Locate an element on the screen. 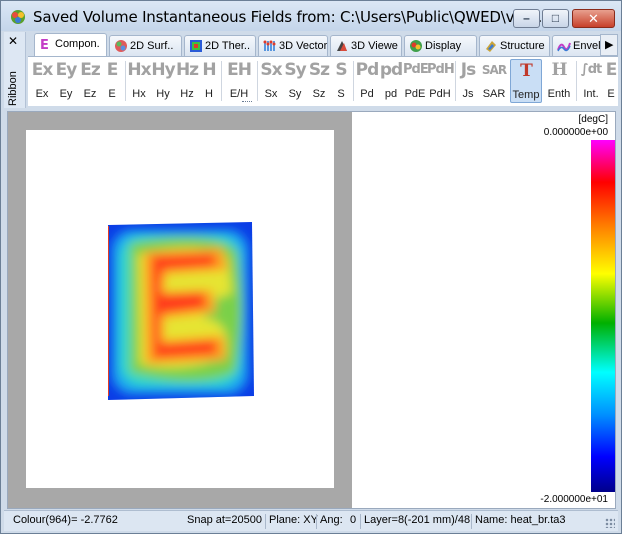 The image size is (622, 534). tab-3d-vector: 3D Vector is located at coordinates (293, 45).